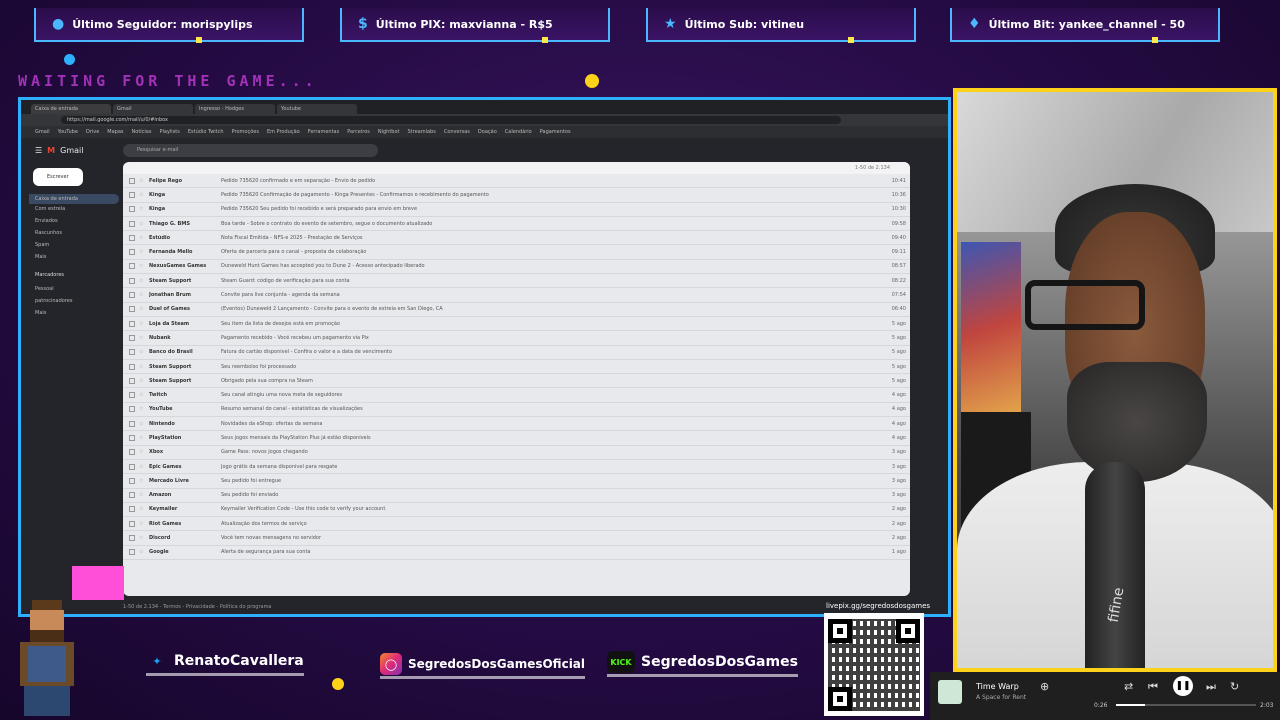 Image resolution: width=1280 pixels, height=720 pixels. What do you see at coordinates (153, 109) in the screenshot?
I see `browser-tab: Gmail` at bounding box center [153, 109].